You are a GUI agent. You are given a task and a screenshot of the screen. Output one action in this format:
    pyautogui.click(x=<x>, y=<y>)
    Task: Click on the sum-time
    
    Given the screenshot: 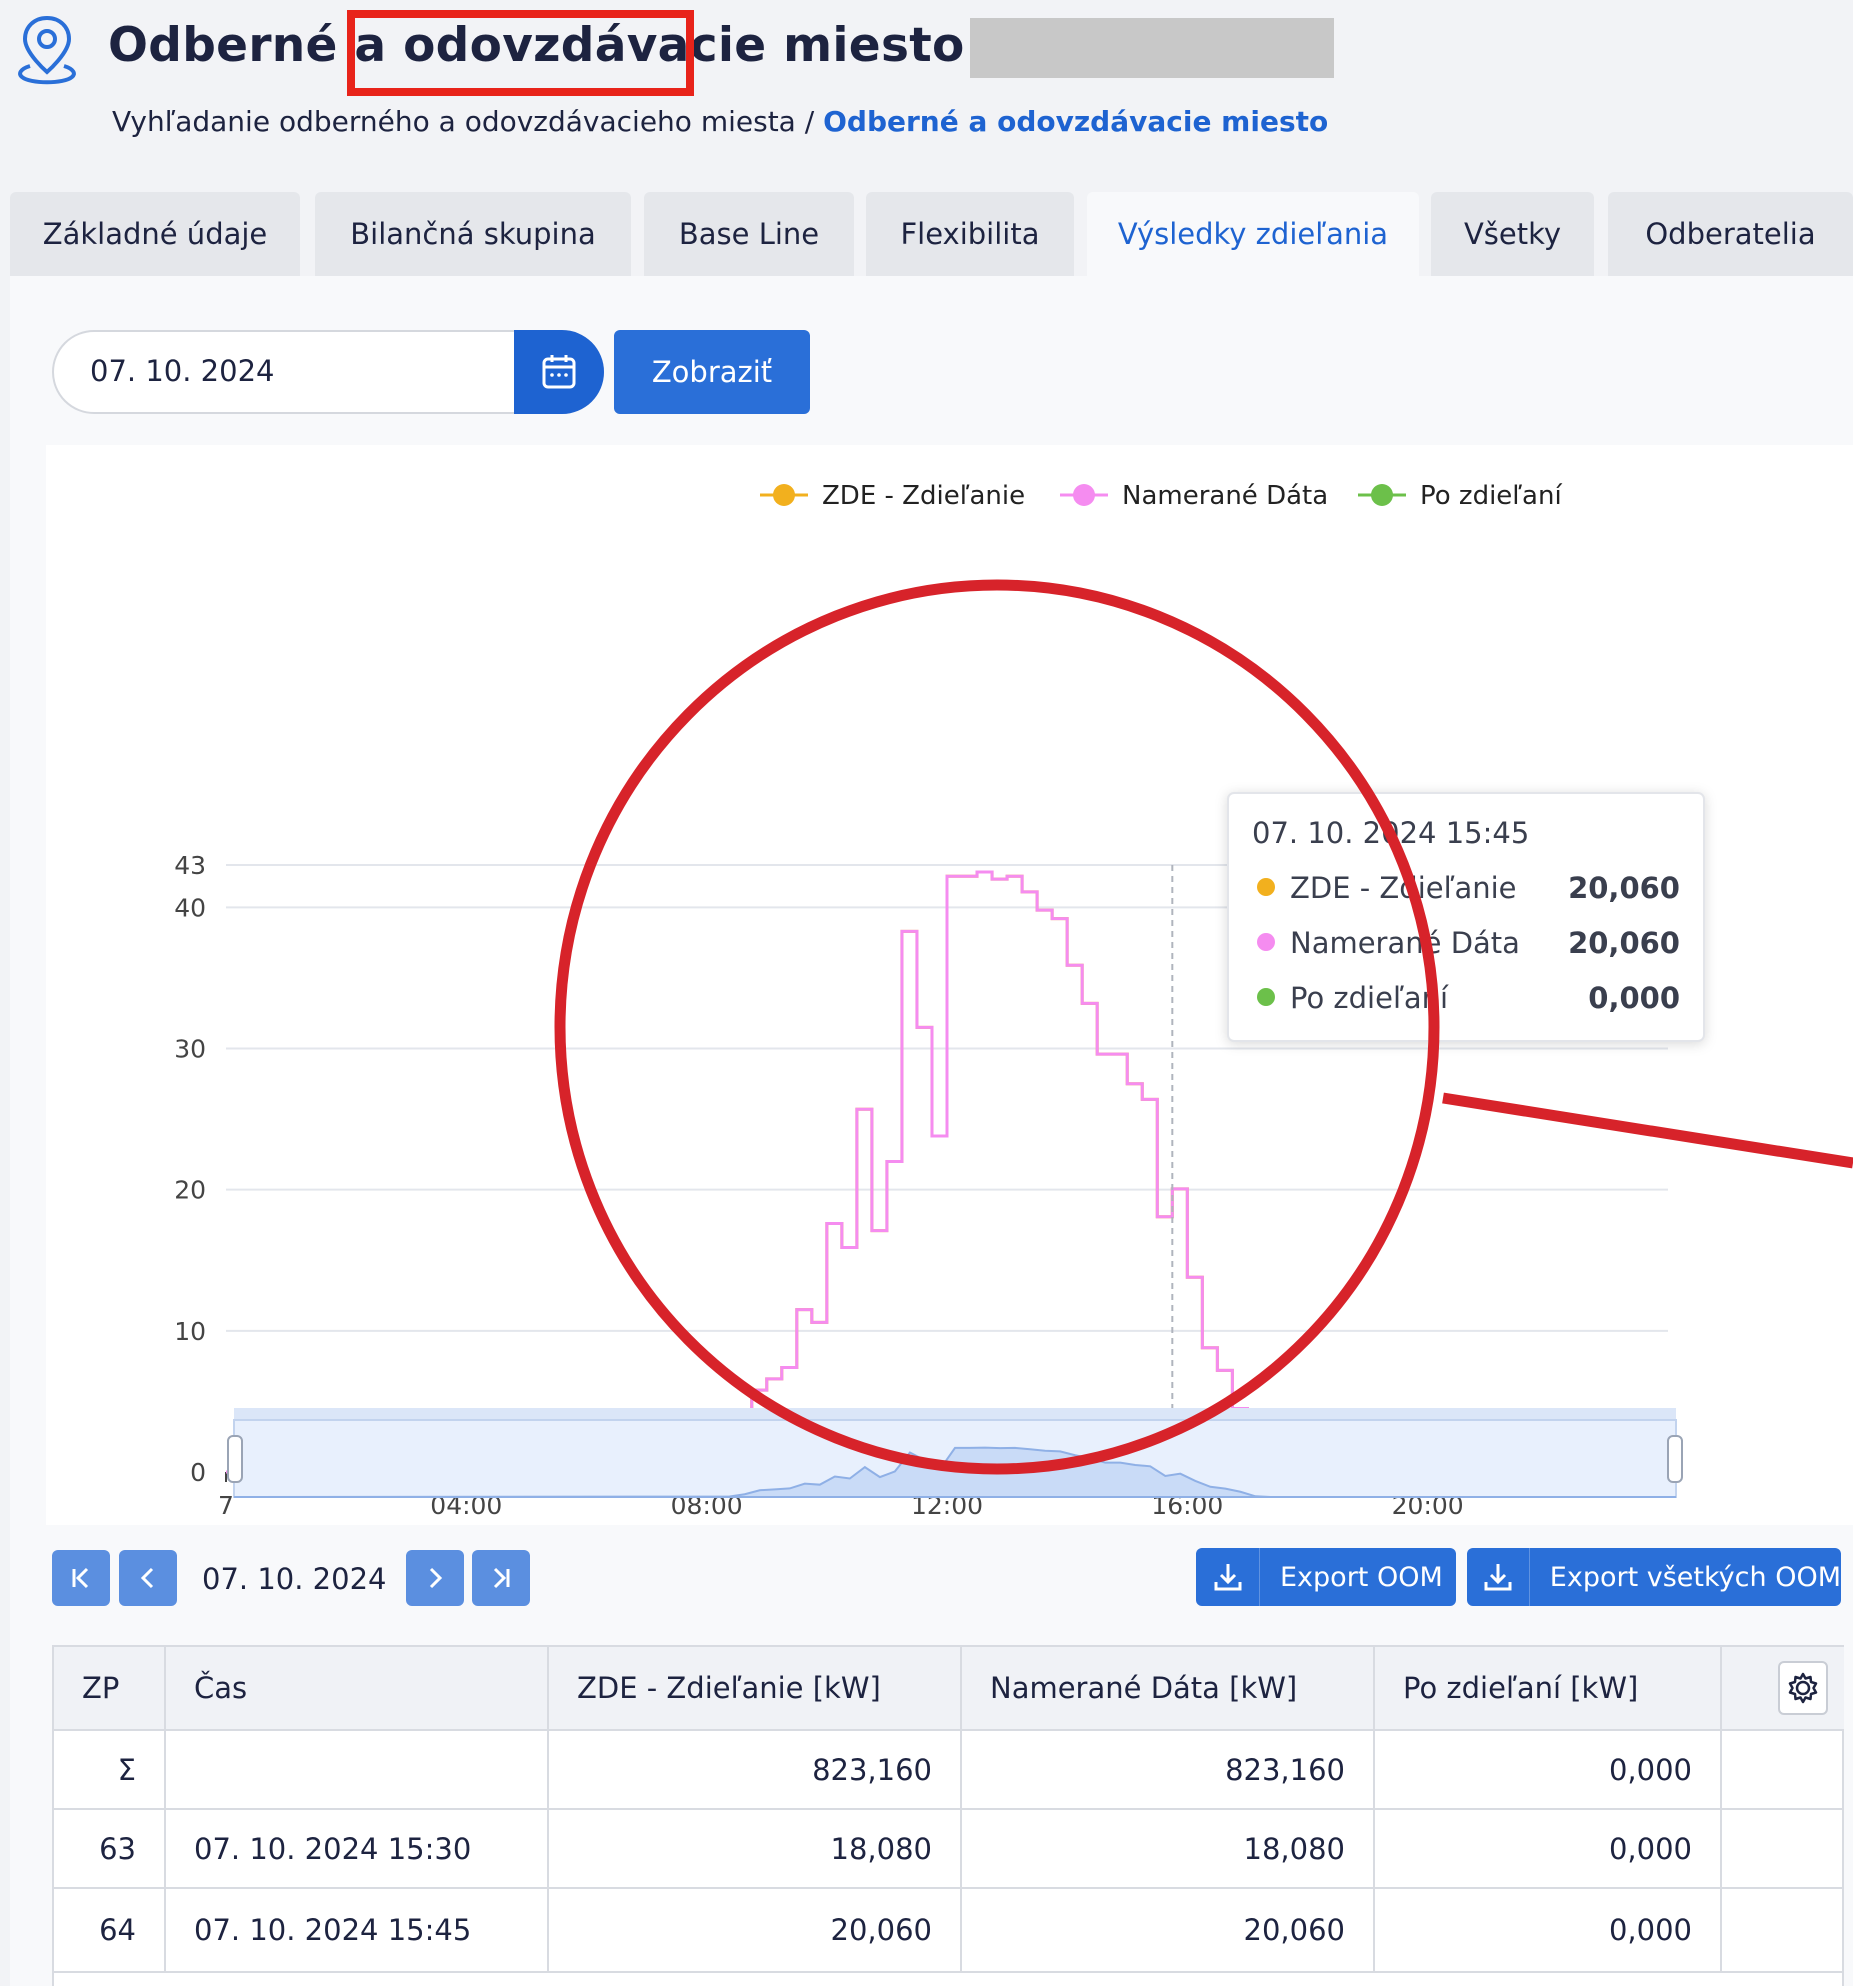 What is the action you would take?
    pyautogui.click(x=357, y=1769)
    